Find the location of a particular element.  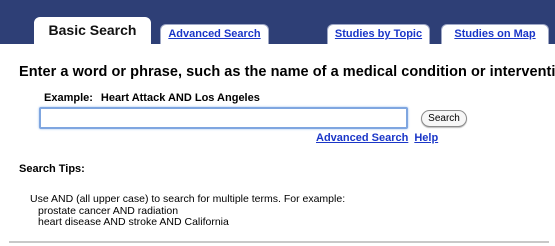

tab-studies-on-map: Studies on Map is located at coordinates (495, 34).